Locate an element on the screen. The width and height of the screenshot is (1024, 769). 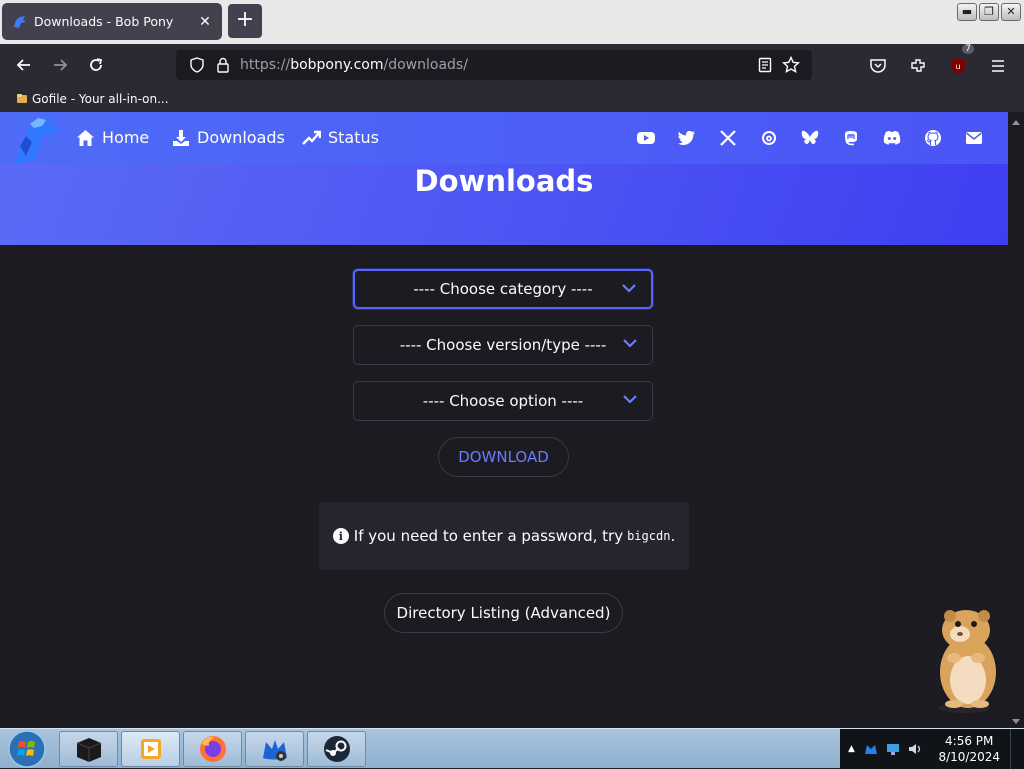
show-desktop-button is located at coordinates (1017, 749).